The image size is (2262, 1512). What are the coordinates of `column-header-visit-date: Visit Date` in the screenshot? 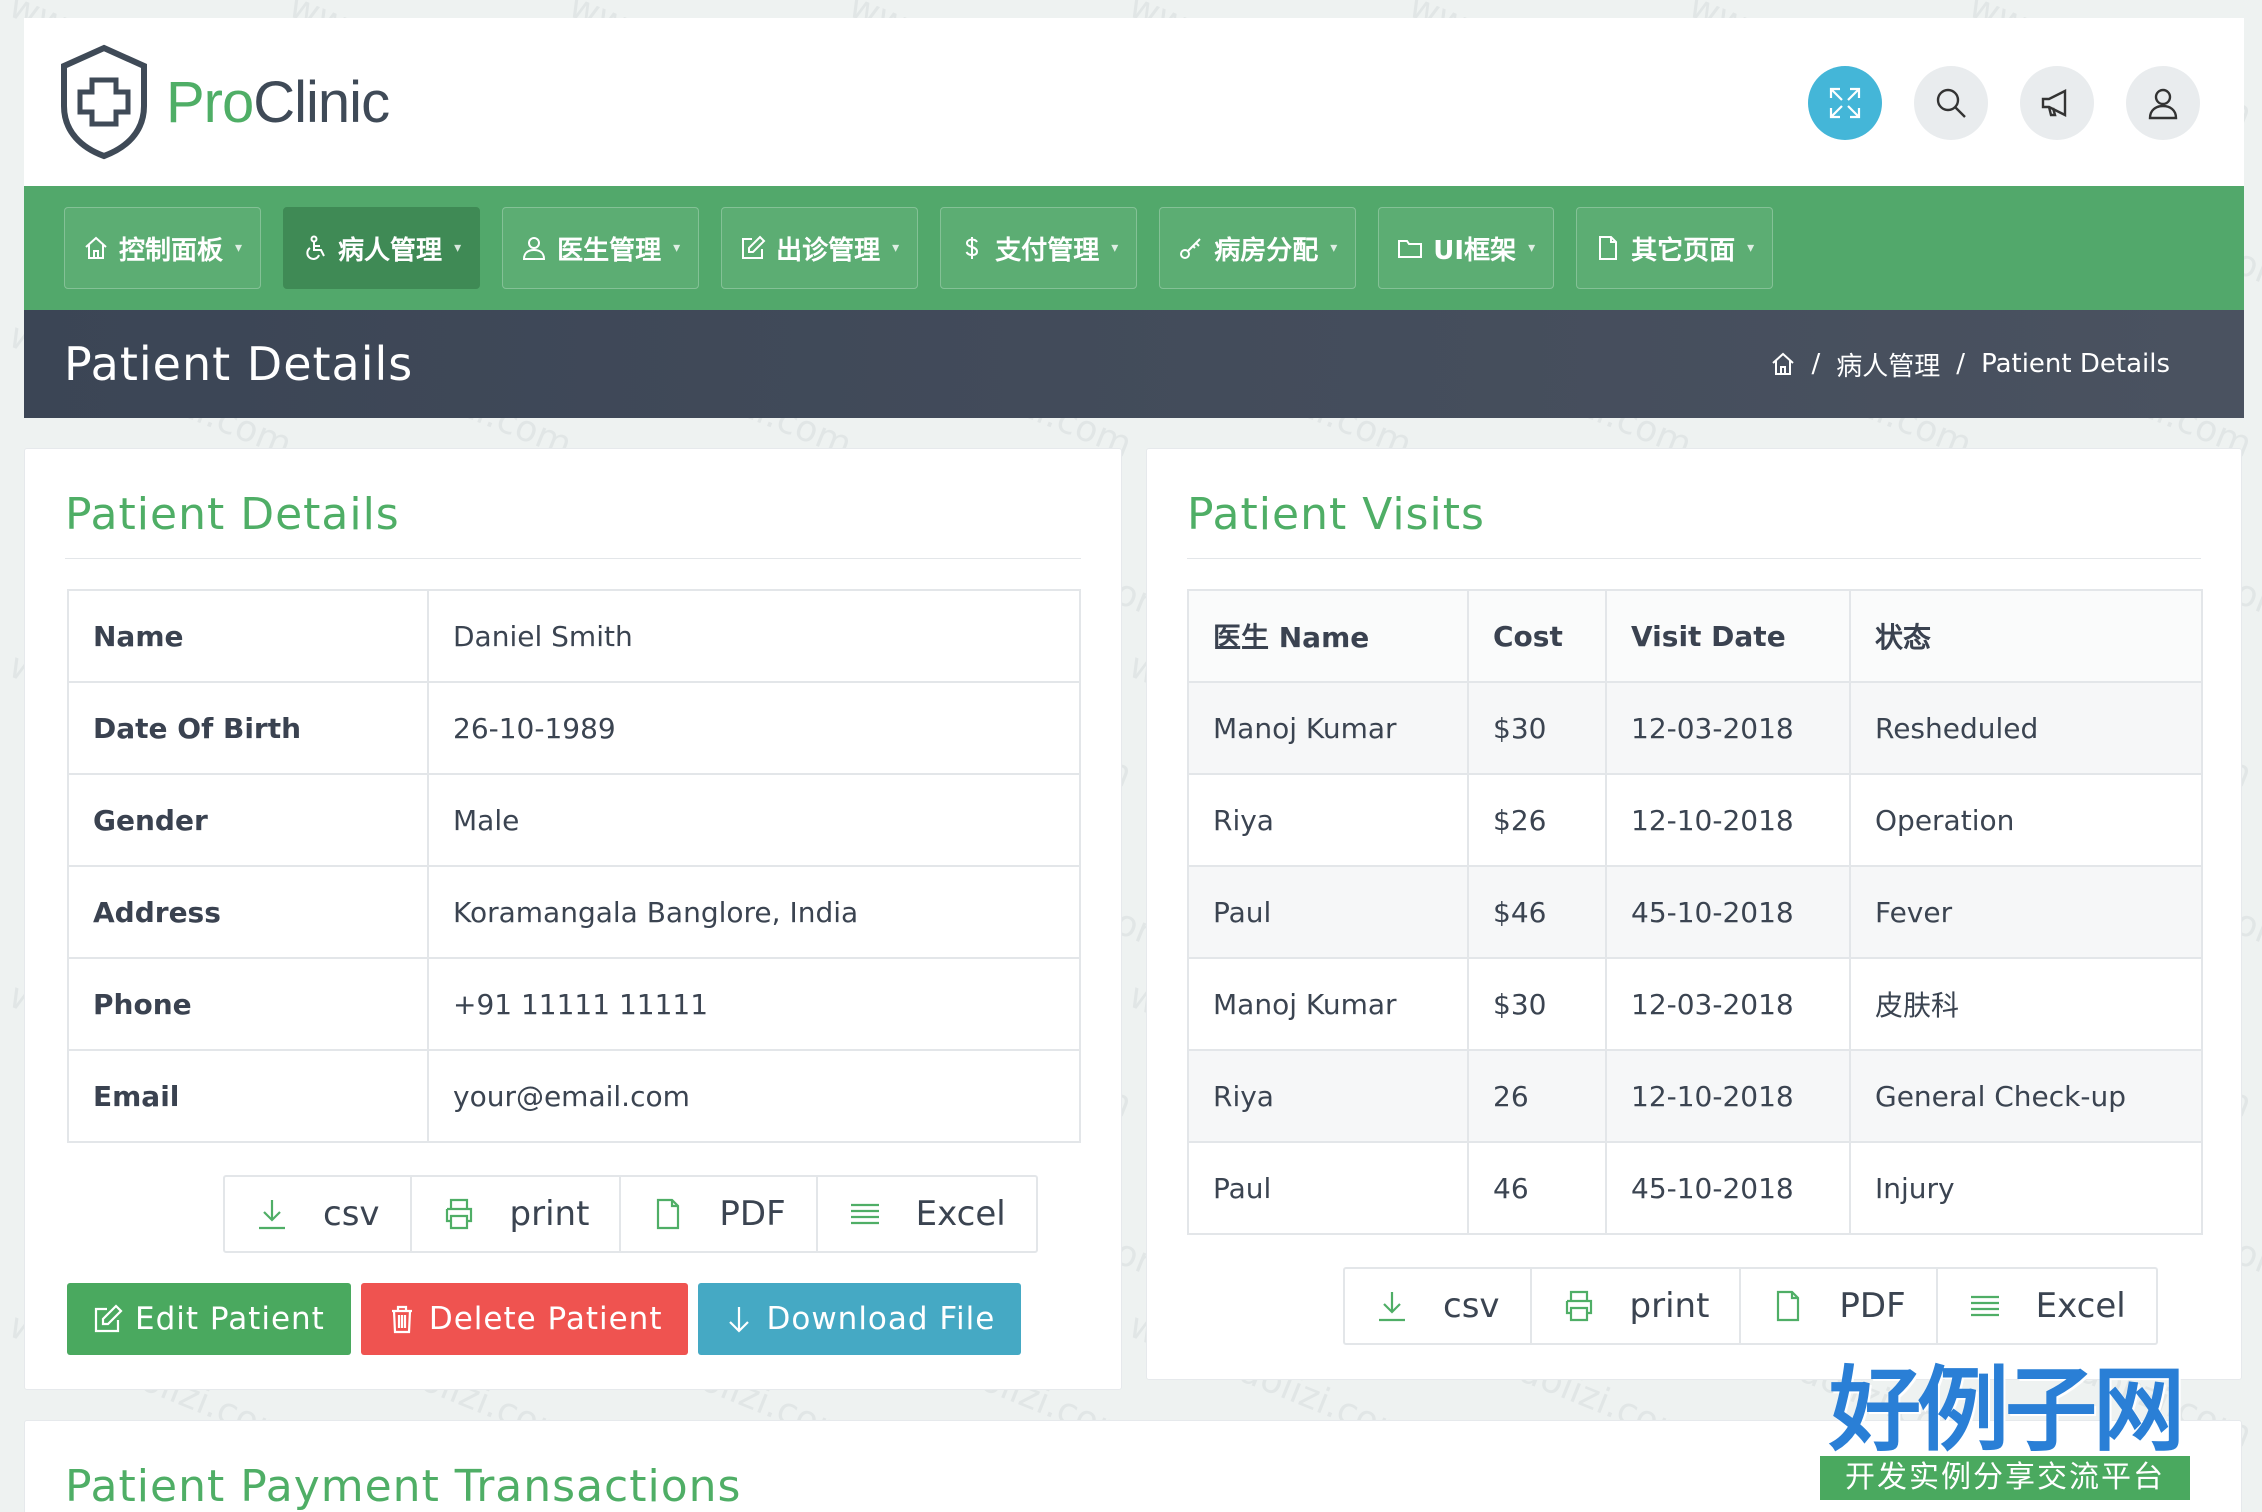 It's located at (1728, 636).